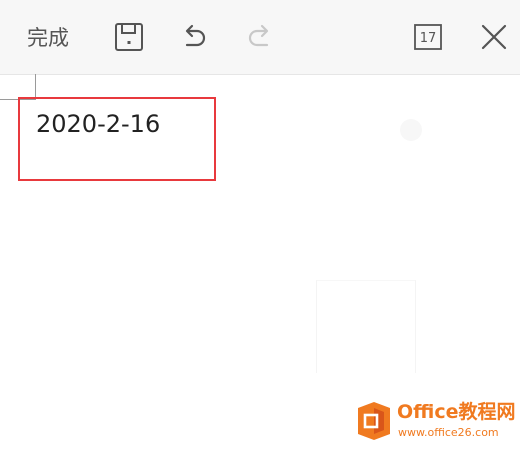 The height and width of the screenshot is (450, 520). I want to click on done-button: 完成, so click(48, 38).